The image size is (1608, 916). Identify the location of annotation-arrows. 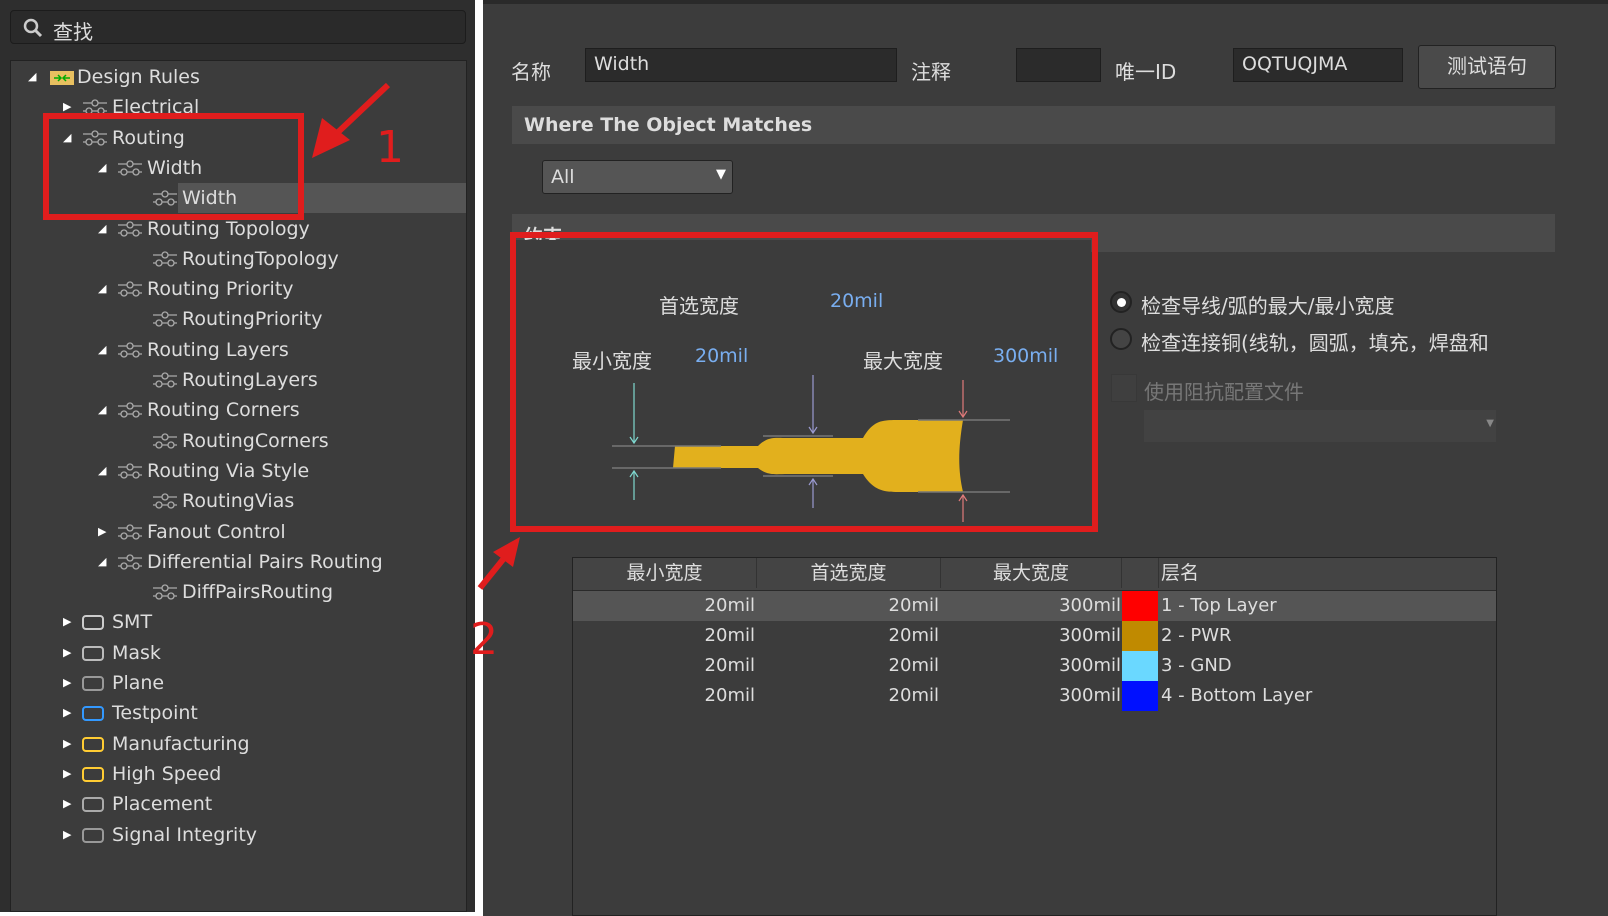
(416, 336).